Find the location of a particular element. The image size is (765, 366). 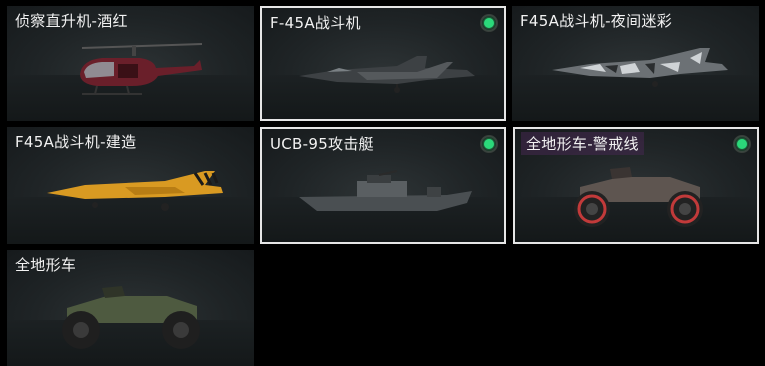

vehicle-label: UCB-95攻击艇 is located at coordinates (322, 144).